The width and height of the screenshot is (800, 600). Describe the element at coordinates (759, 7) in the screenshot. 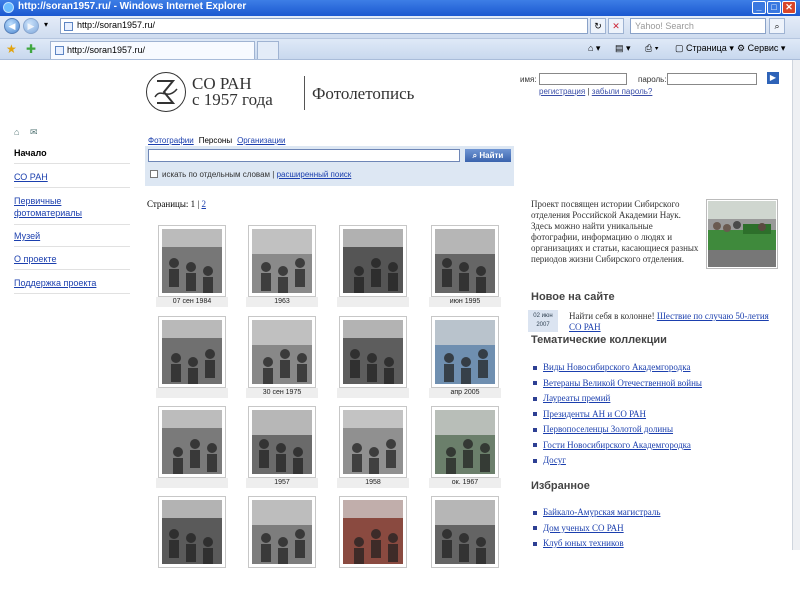

I see `minimize-button: _` at that location.